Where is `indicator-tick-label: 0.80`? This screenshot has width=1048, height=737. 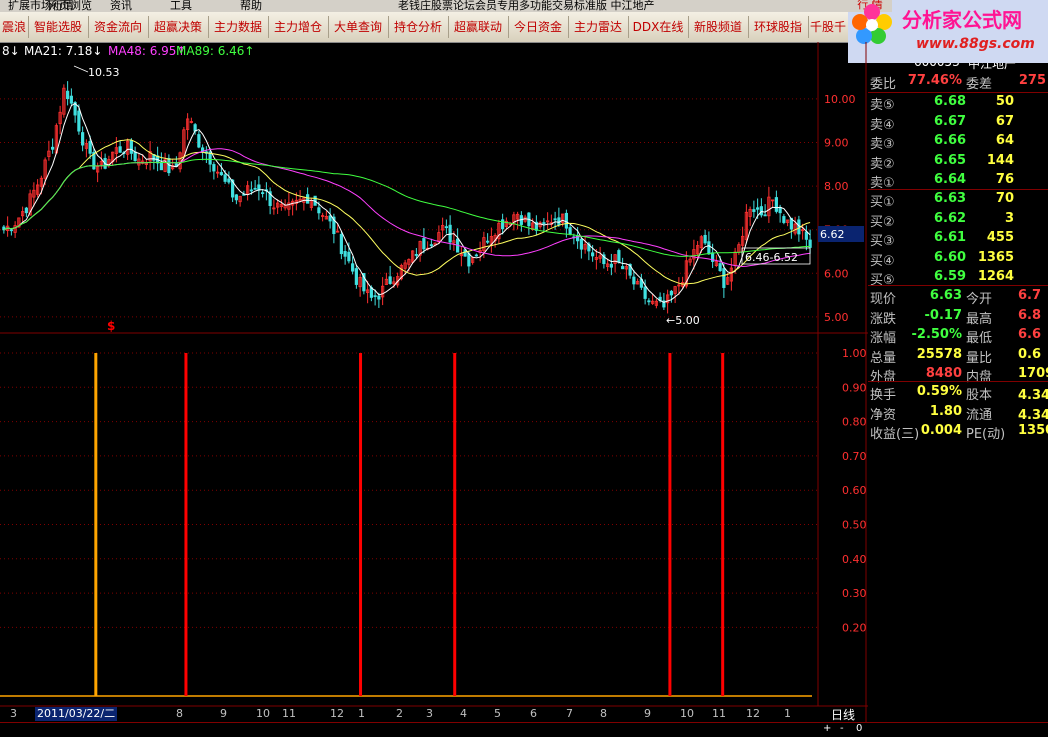 indicator-tick-label: 0.80 is located at coordinates (854, 422).